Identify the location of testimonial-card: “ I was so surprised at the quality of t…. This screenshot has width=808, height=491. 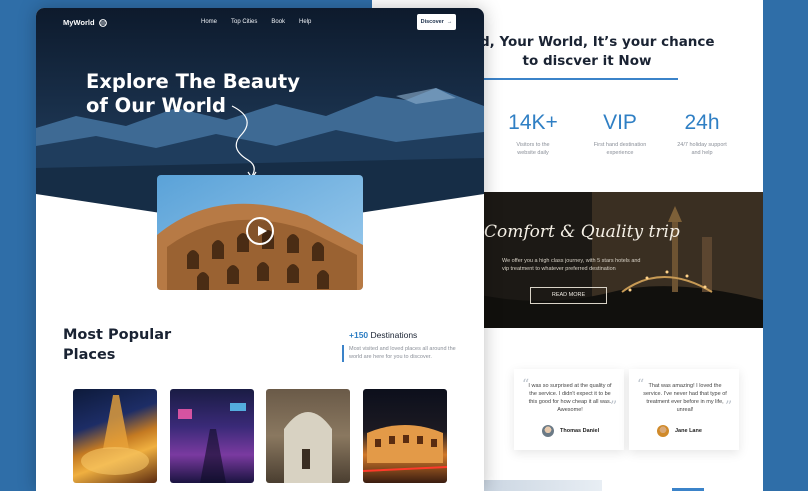
(569, 409).